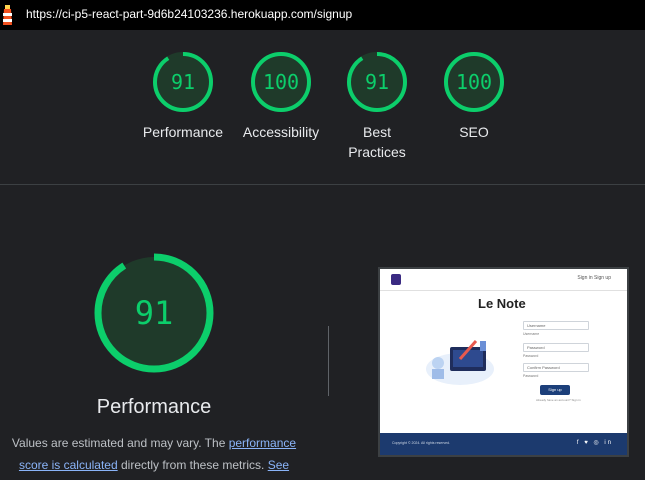  Describe the element at coordinates (281, 132) in the screenshot. I see `gauge-label: Accessibility` at that location.